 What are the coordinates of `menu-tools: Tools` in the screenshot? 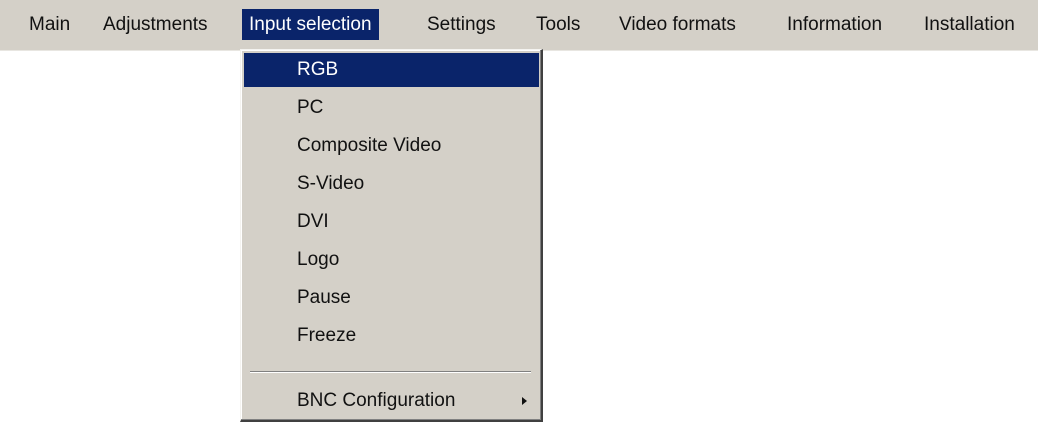 It's located at (558, 24).